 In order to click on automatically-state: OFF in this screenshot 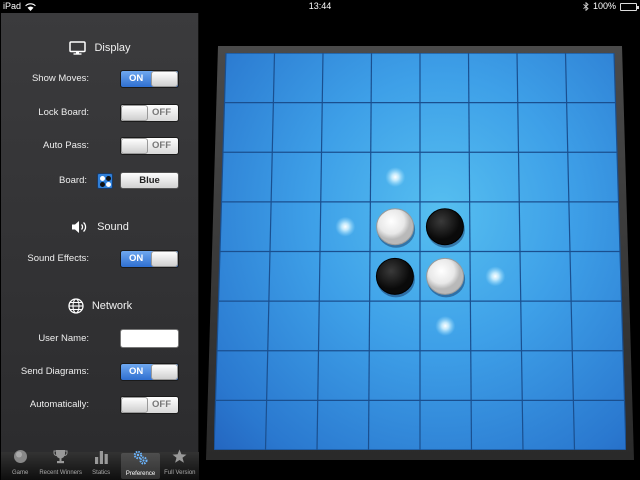, I will do `click(161, 404)`.